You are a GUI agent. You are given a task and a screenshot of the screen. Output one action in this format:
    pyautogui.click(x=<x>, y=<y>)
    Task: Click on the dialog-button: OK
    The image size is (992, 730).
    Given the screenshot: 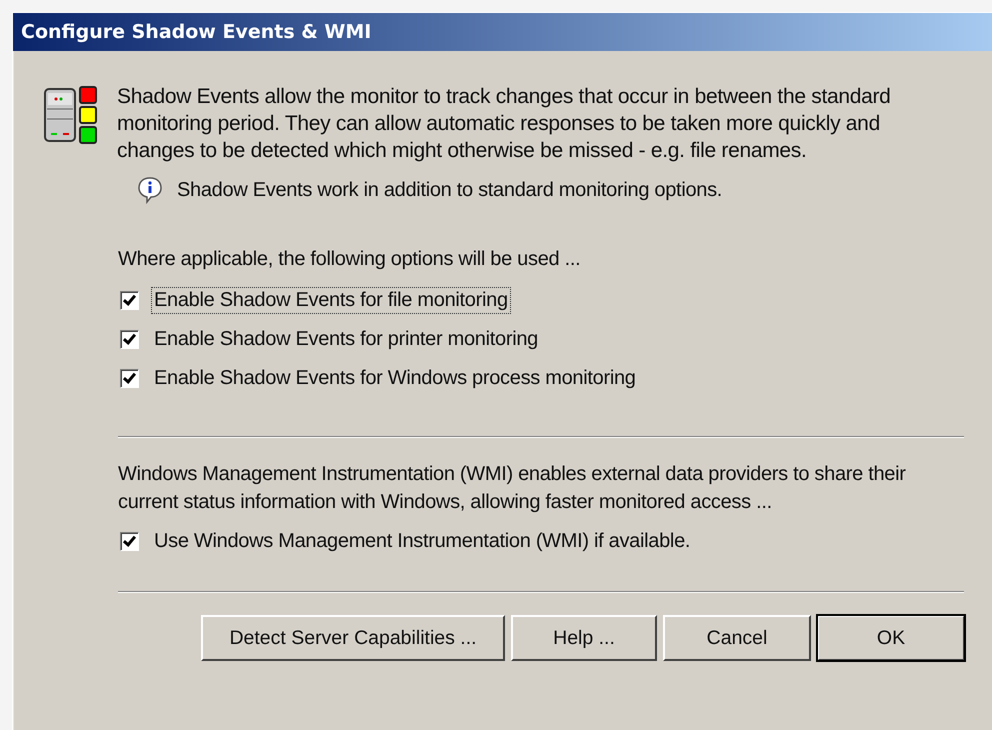 What is the action you would take?
    pyautogui.click(x=891, y=638)
    